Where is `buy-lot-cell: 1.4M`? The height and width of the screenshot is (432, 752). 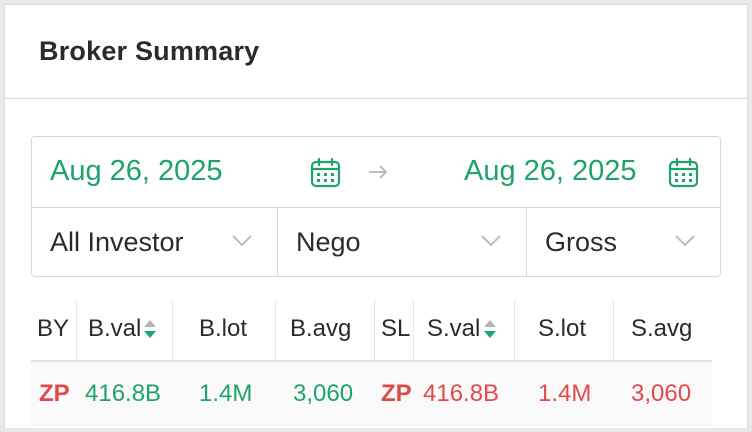 buy-lot-cell: 1.4M is located at coordinates (226, 393).